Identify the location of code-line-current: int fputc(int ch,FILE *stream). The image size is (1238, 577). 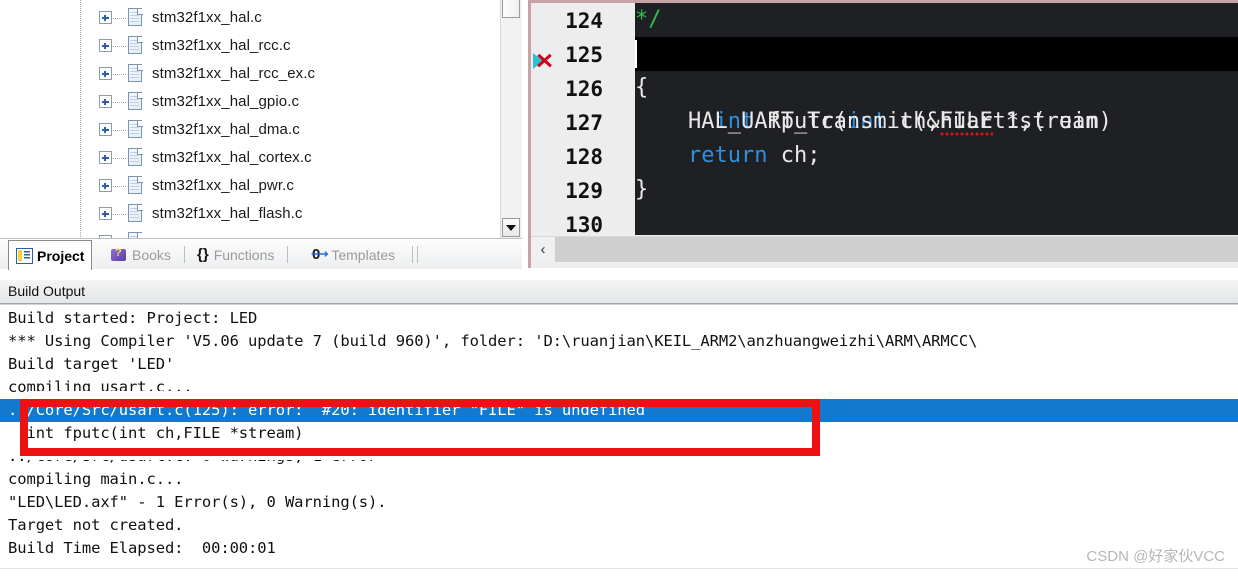
(936, 88).